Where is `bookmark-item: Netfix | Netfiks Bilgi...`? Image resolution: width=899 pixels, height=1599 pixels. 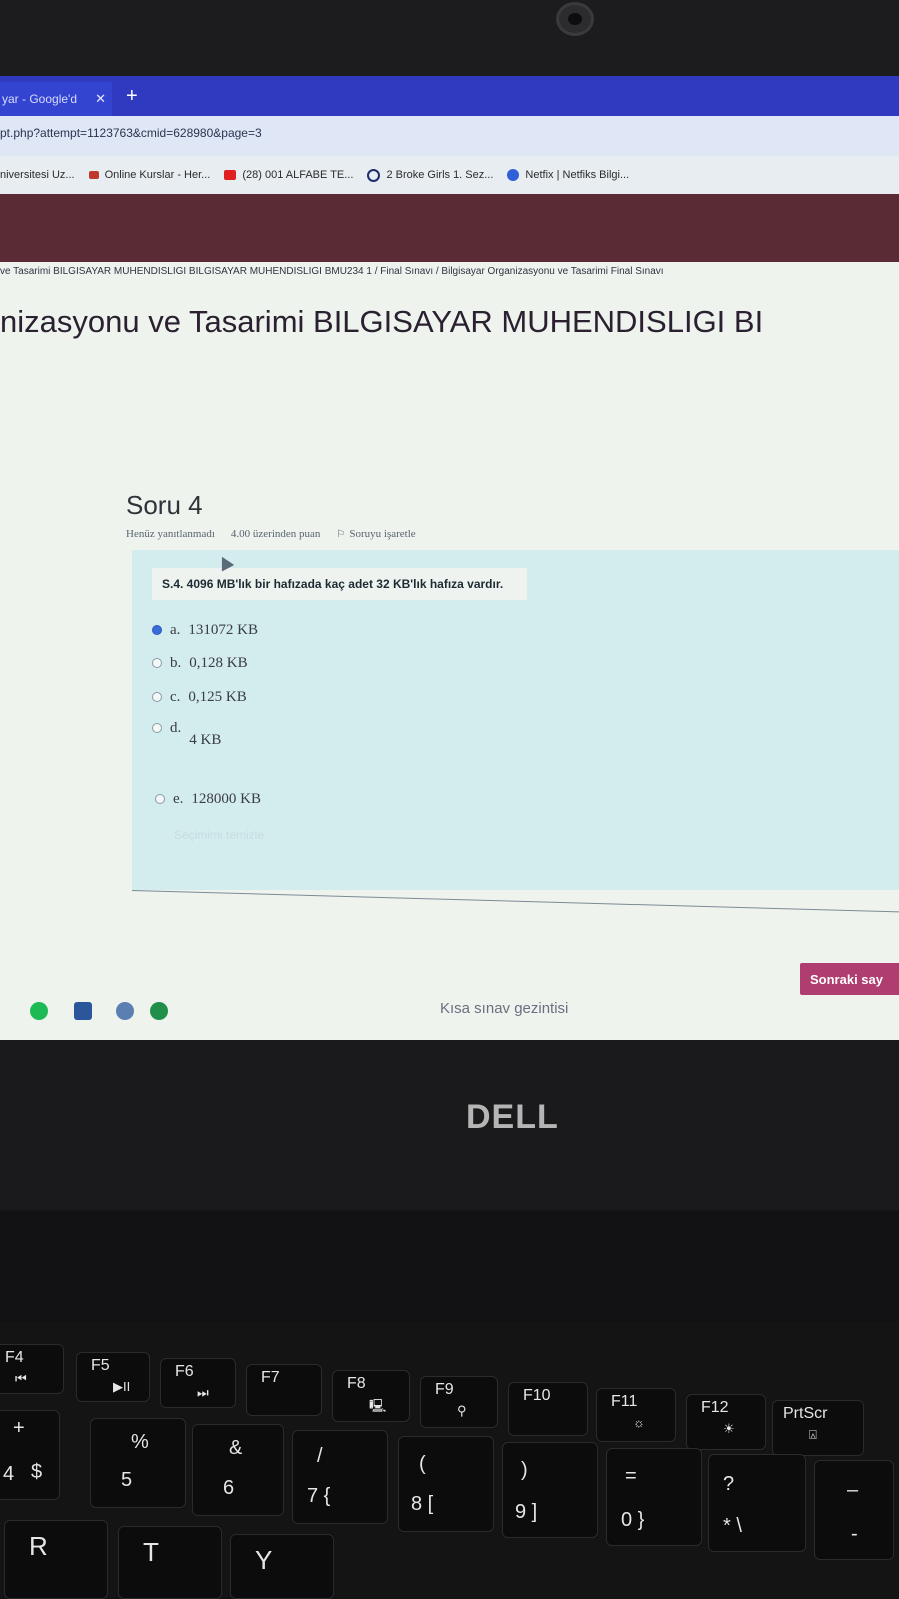 bookmark-item: Netfix | Netfiks Bilgi... is located at coordinates (568, 175).